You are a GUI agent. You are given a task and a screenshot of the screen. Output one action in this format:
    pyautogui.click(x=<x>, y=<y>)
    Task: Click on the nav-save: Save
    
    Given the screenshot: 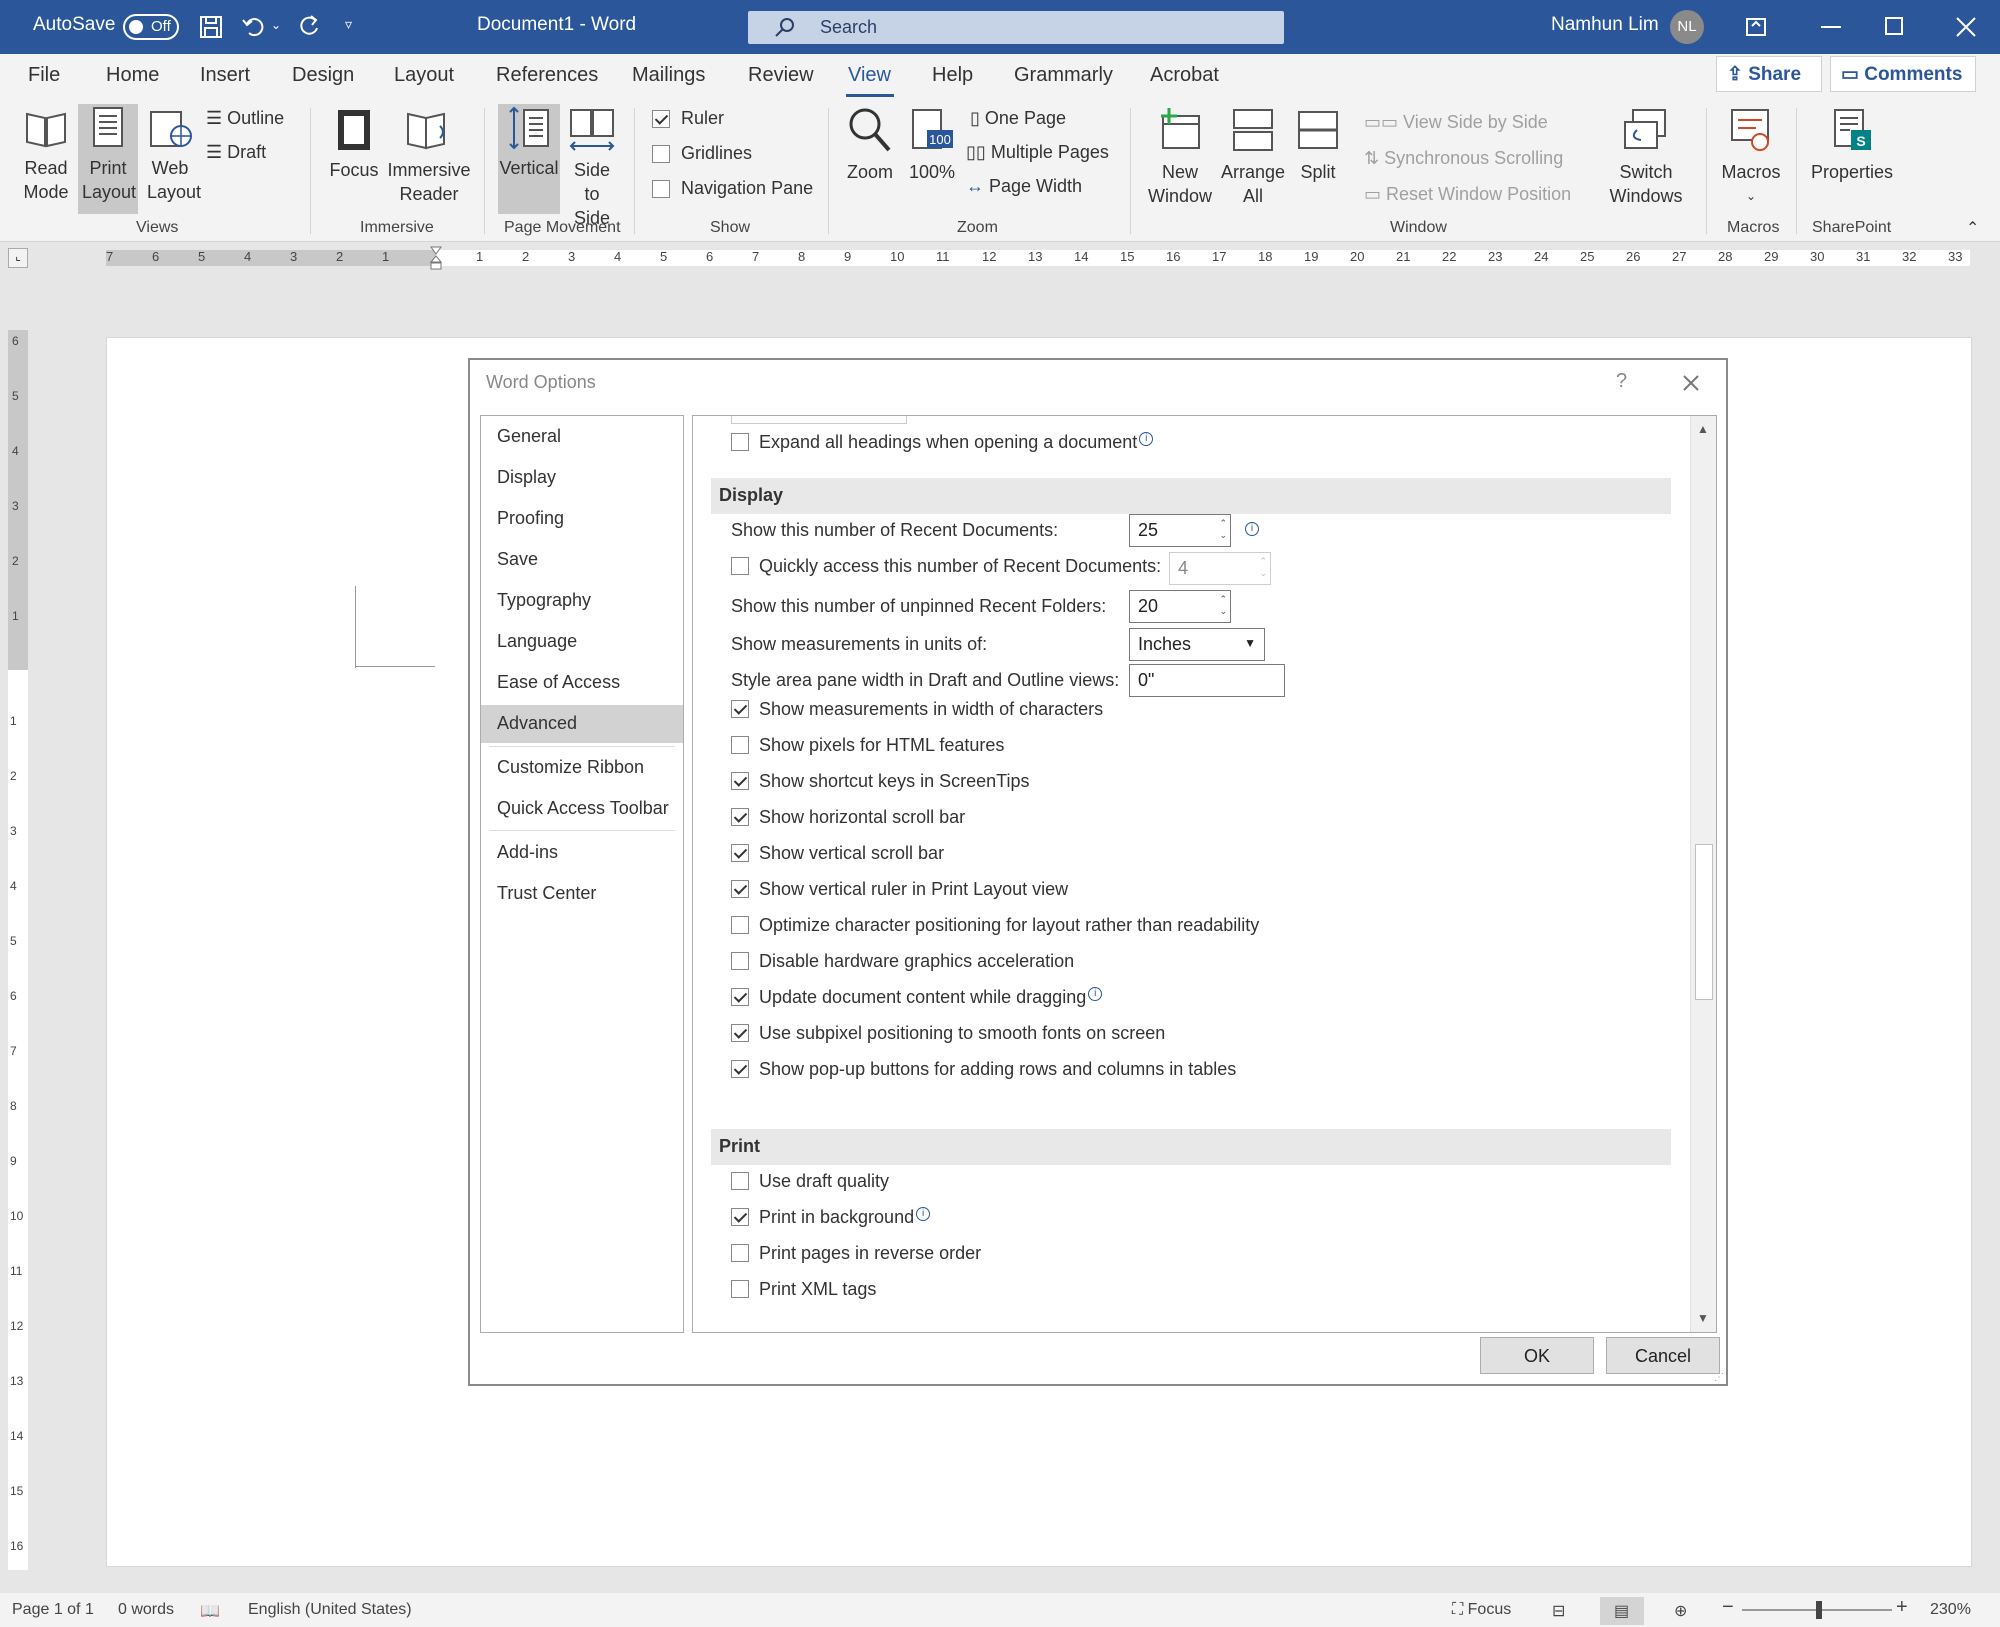 What is the action you would take?
    pyautogui.click(x=582, y=560)
    